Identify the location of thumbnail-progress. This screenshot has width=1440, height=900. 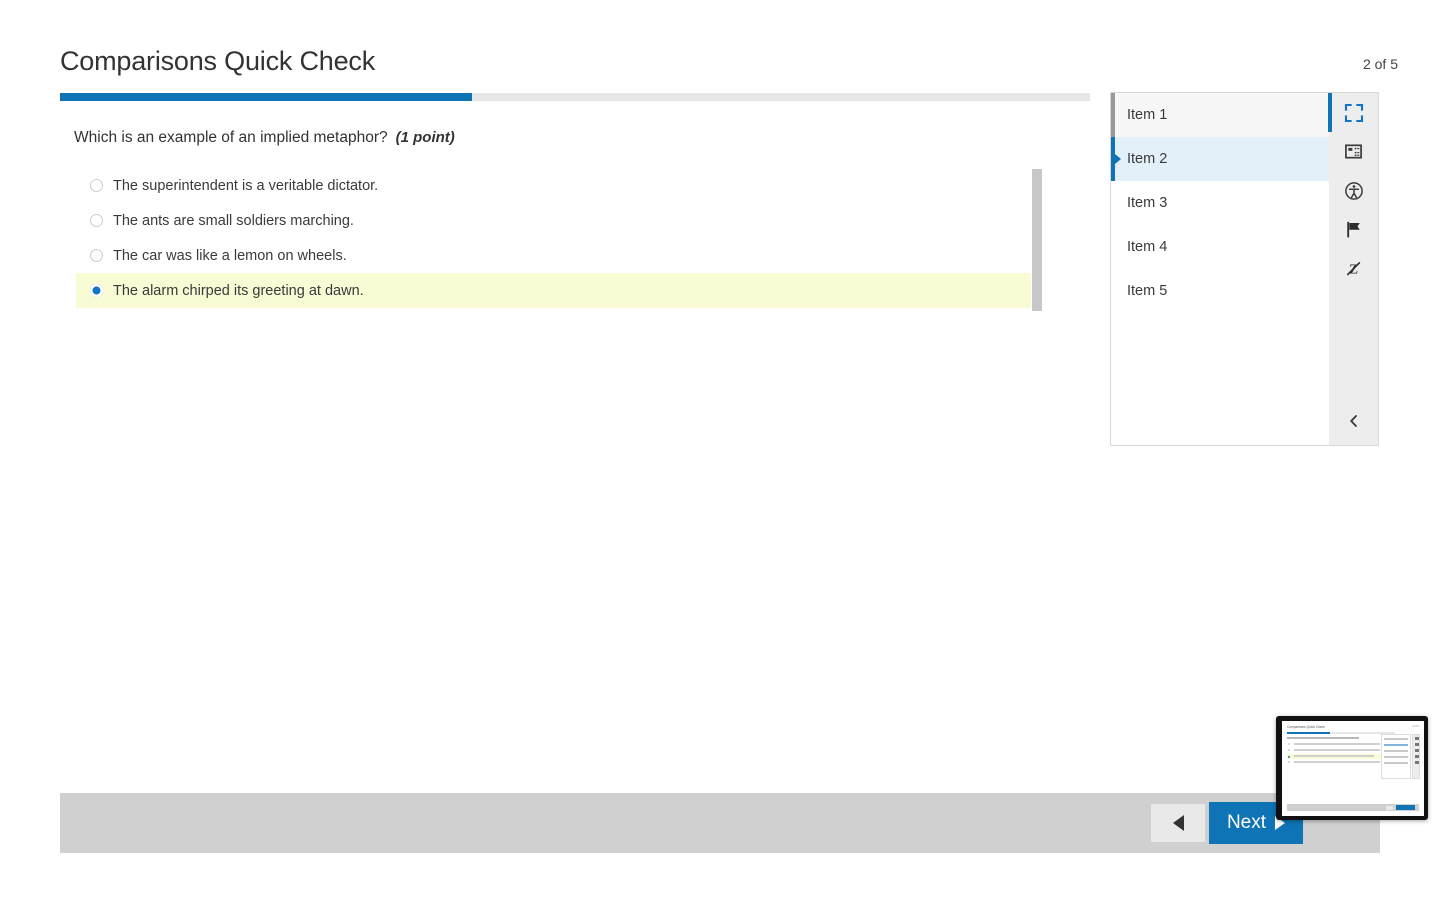
(1341, 733).